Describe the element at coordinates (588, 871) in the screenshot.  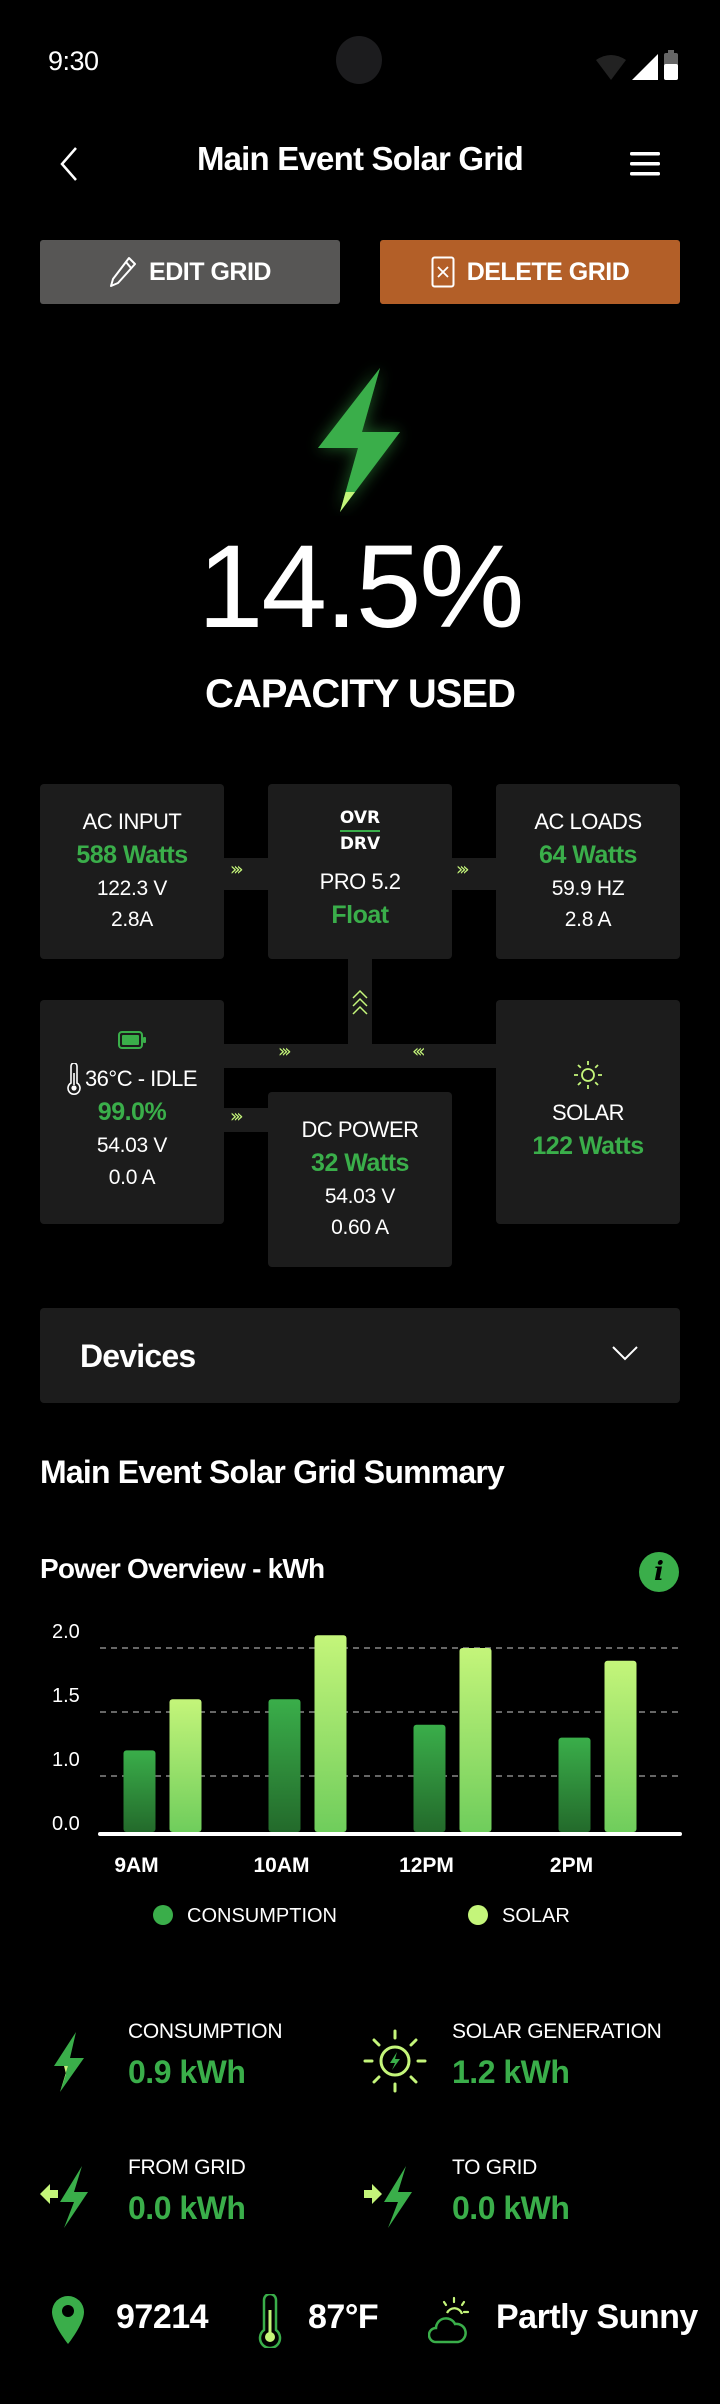
I see `ac-loads-card: AC LOADS 64 Watts 59.9 HZ 2.8 A` at that location.